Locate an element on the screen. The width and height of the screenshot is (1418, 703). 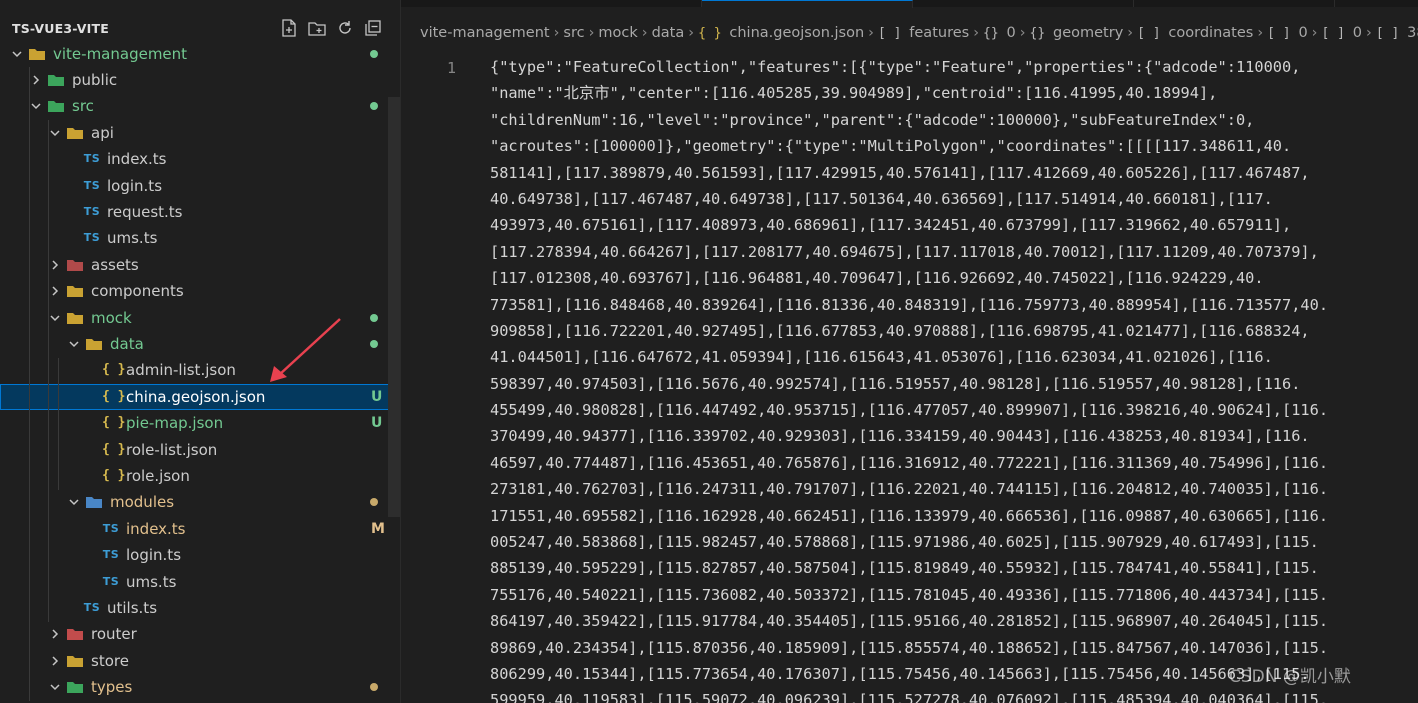
json-file-icon: { } is located at coordinates (114, 396).